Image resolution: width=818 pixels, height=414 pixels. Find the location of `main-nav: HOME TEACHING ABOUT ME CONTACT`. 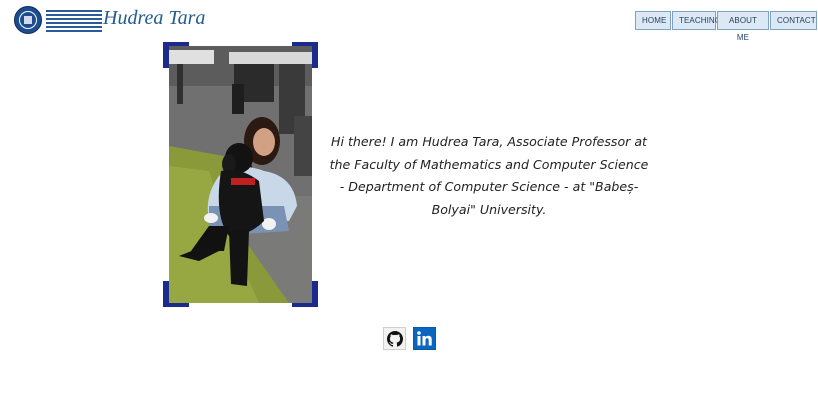

main-nav: HOME TEACHING ABOUT ME CONTACT is located at coordinates (726, 26).